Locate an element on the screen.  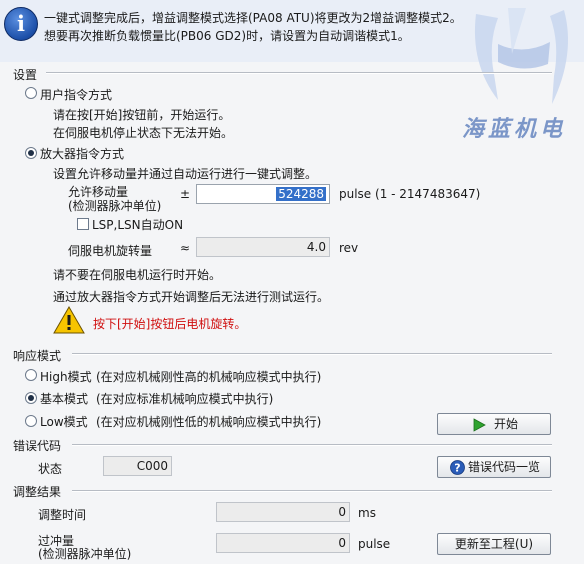
watermark-text: 海蓝机电 is located at coordinates (514, 129).